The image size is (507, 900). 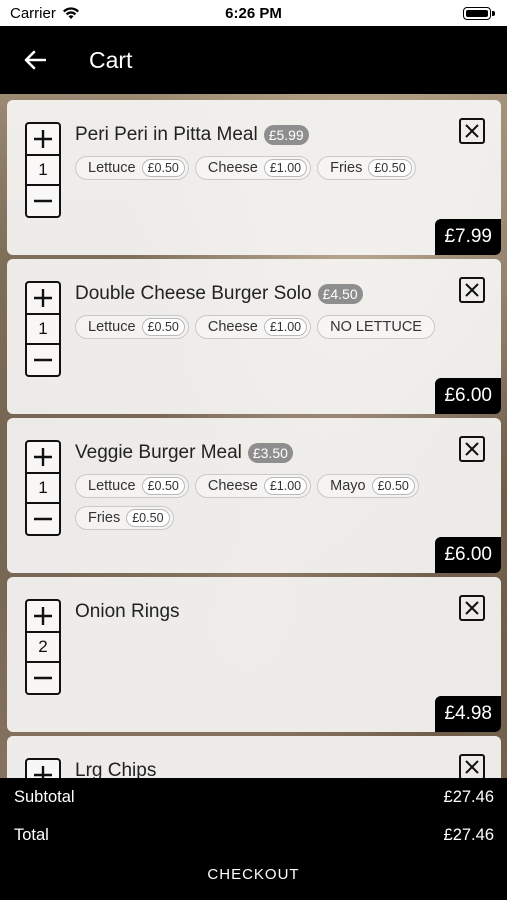 I want to click on item-base-price: £5.99, so click(x=286, y=135).